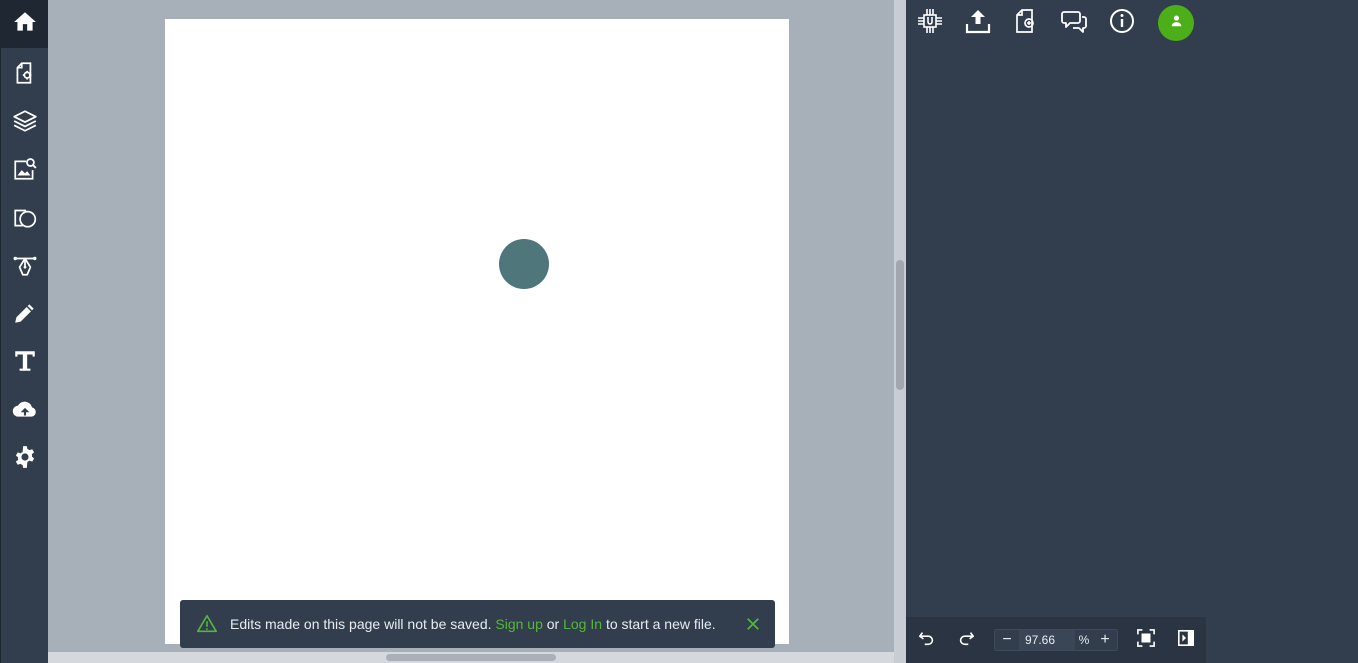 The height and width of the screenshot is (663, 1358). I want to click on left-toolbar, so click(24, 331).